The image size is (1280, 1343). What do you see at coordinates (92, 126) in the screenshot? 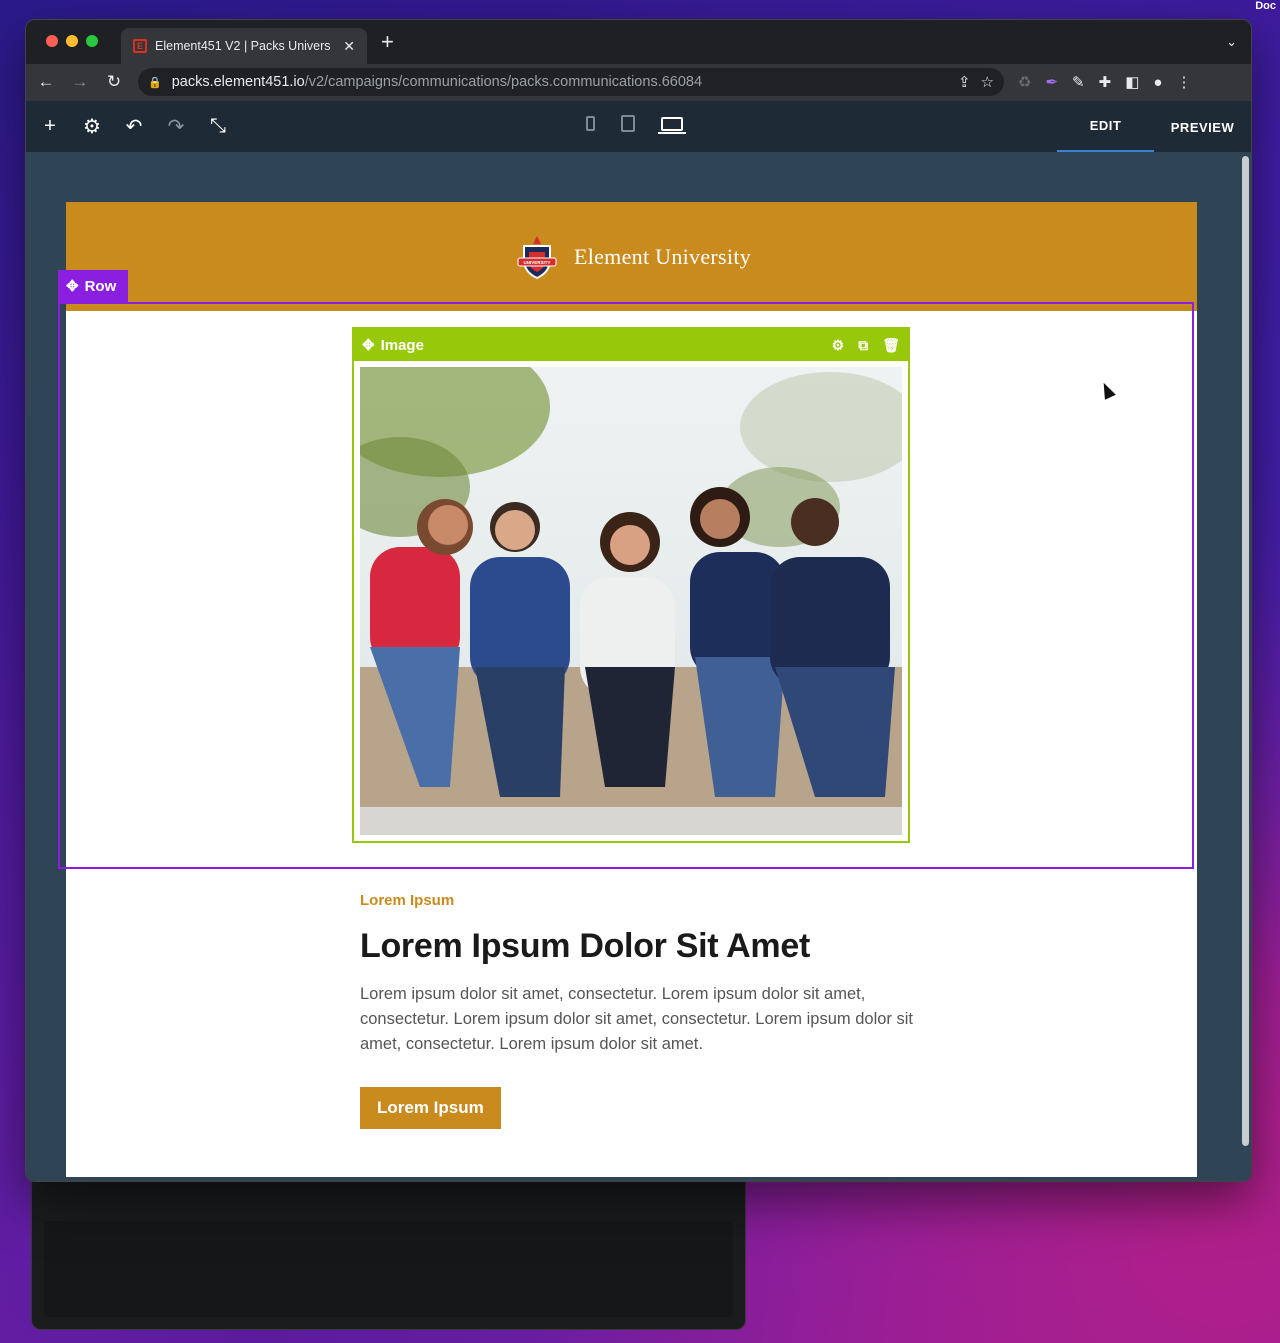
I see `settings-gear-icon: ⚙` at bounding box center [92, 126].